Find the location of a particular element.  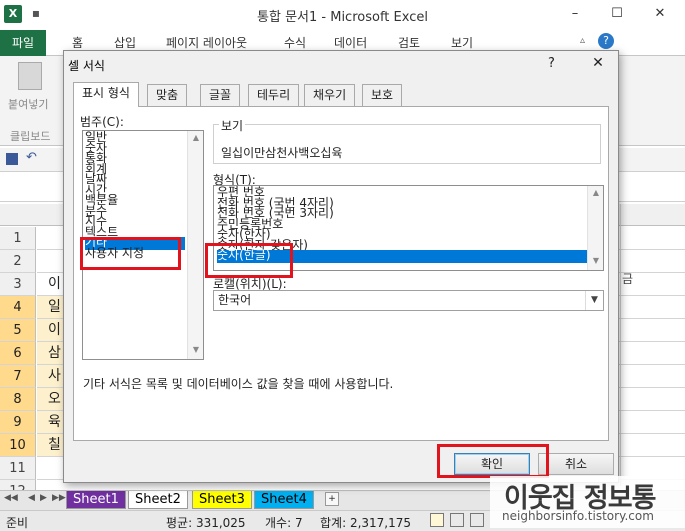

normal-view-icon is located at coordinates (437, 520).